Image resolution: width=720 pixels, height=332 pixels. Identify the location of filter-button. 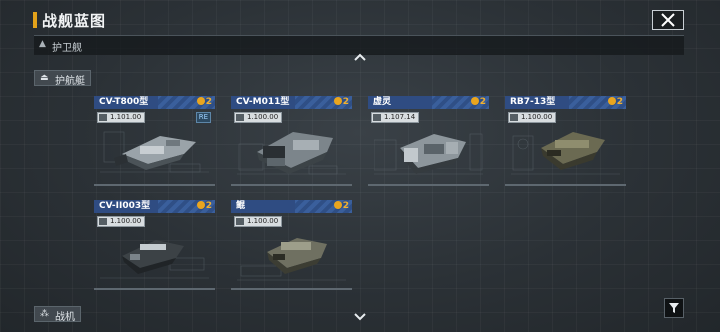
(674, 308).